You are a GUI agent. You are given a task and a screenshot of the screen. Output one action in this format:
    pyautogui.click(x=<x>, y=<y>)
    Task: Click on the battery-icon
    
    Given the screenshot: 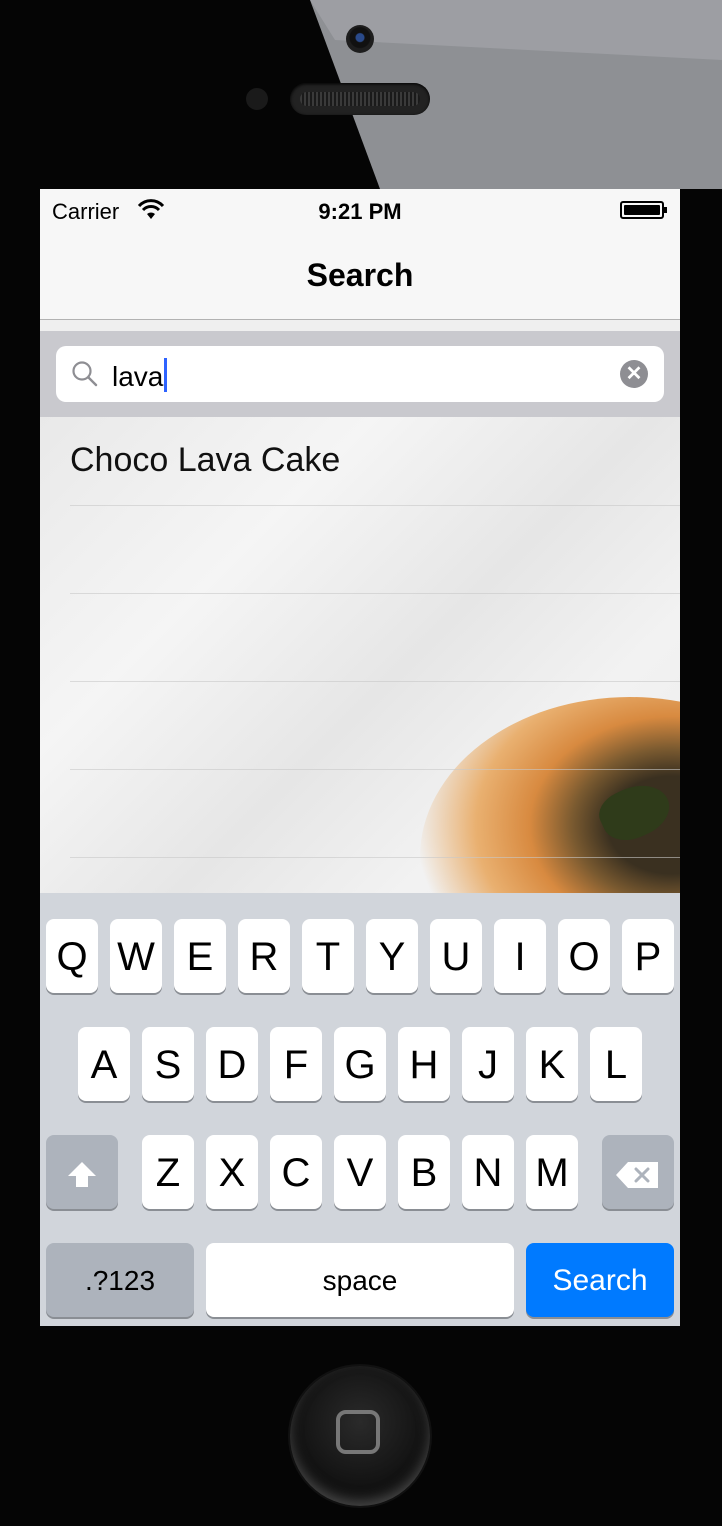 What is the action you would take?
    pyautogui.click(x=643, y=210)
    